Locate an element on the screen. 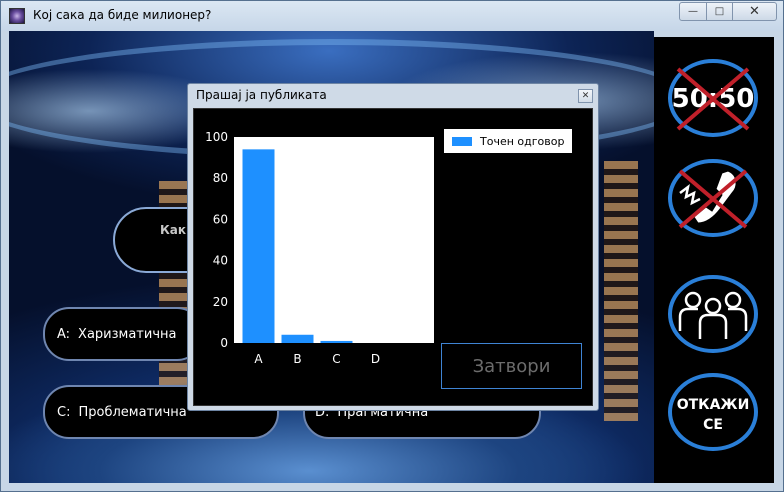  minimize-button: — is located at coordinates (693, 11).